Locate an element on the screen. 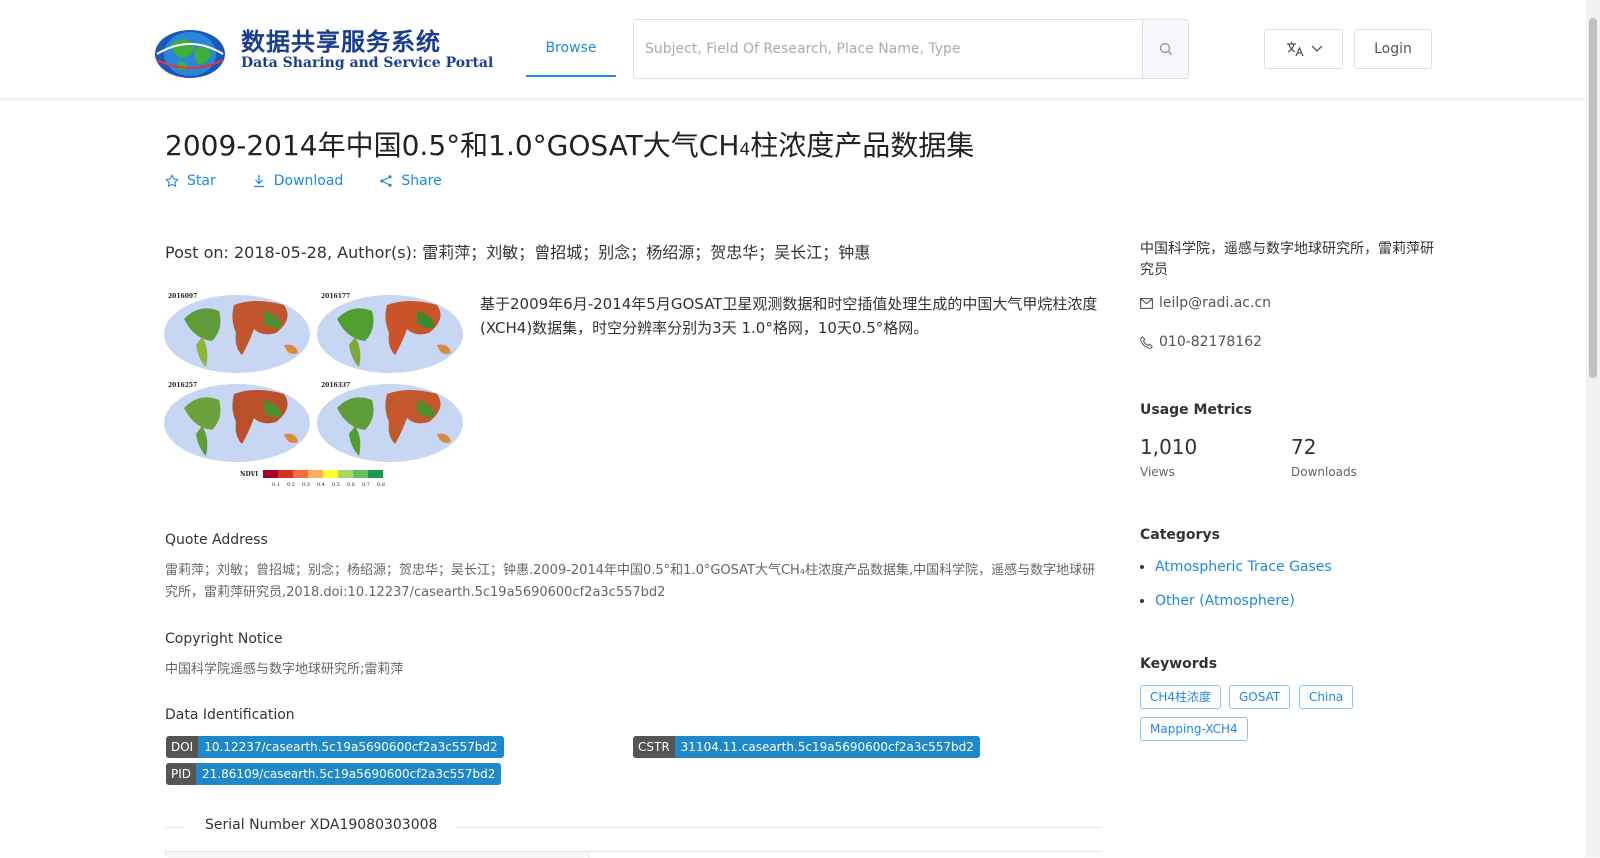  views-count: 1,010 is located at coordinates (1169, 447).